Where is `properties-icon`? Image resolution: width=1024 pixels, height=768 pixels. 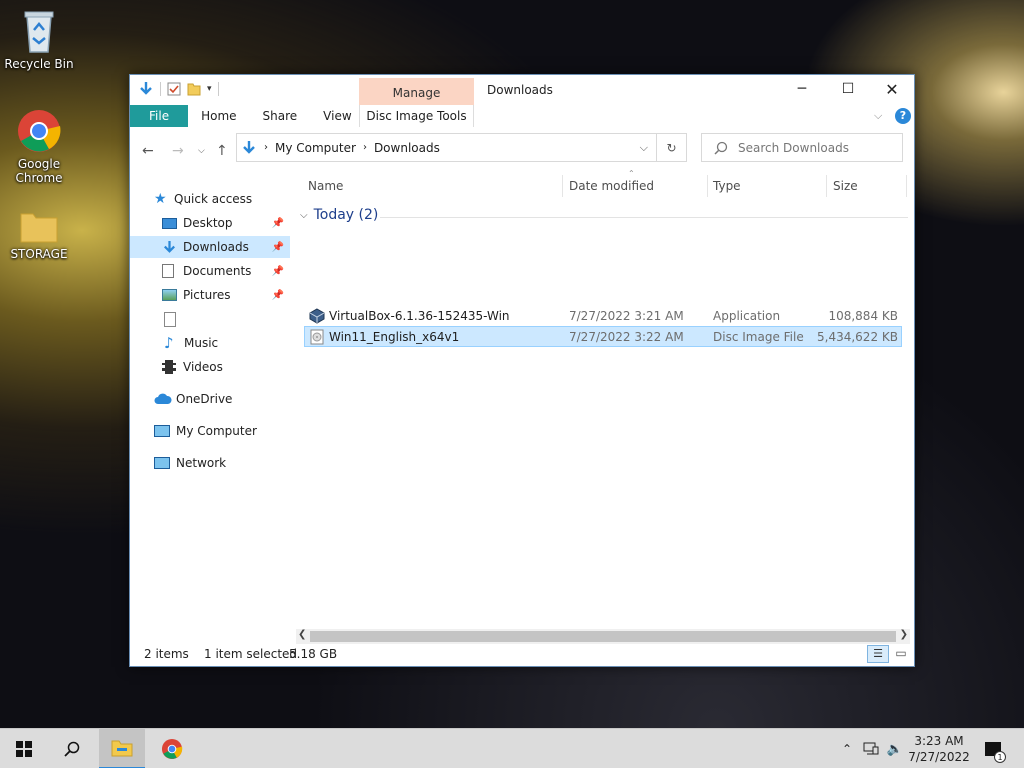
properties-icon is located at coordinates (174, 89).